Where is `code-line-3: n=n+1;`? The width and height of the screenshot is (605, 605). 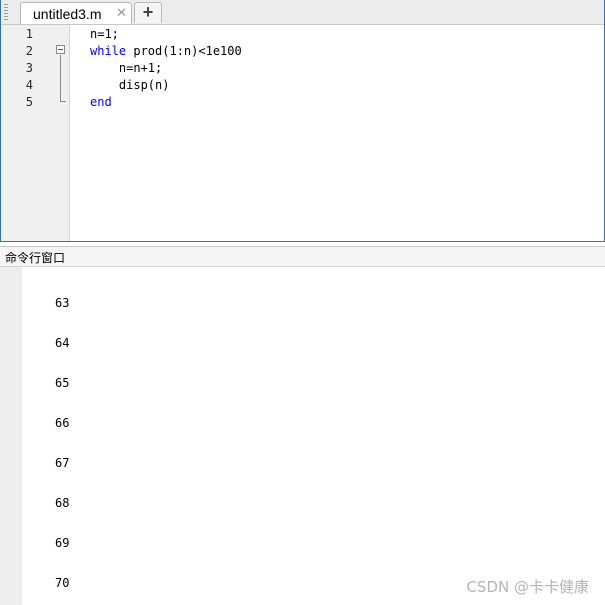
code-line-3: n=n+1; is located at coordinates (166, 68).